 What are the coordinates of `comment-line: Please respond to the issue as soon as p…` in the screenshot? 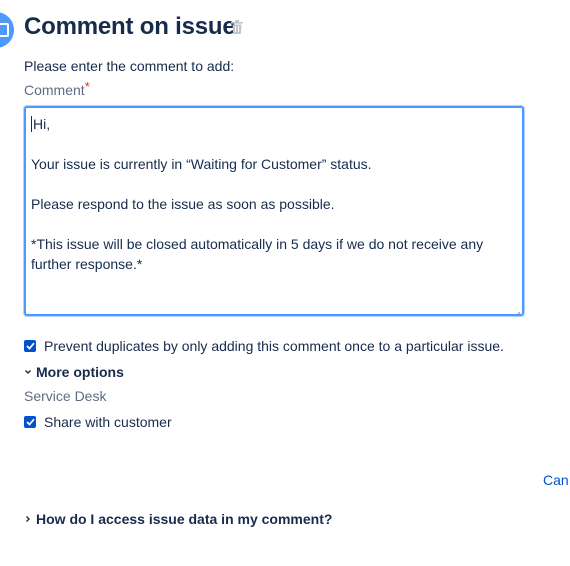 It's located at (183, 204).